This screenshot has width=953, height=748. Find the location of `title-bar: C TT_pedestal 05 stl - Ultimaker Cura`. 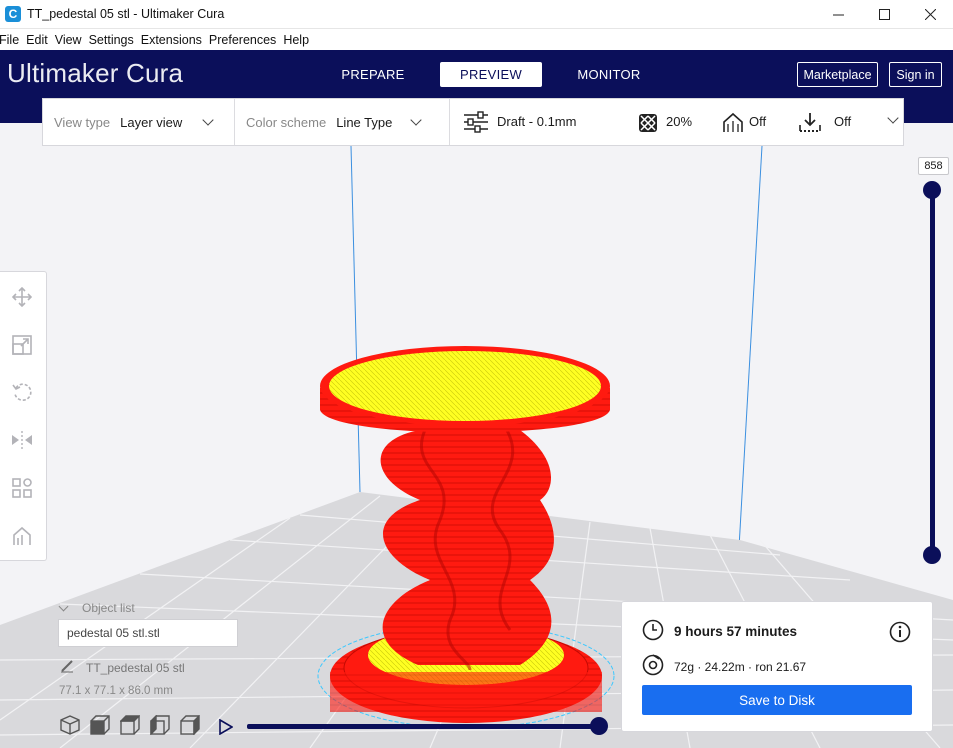

title-bar: C TT_pedestal 05 stl - Ultimaker Cura is located at coordinates (476, 14).